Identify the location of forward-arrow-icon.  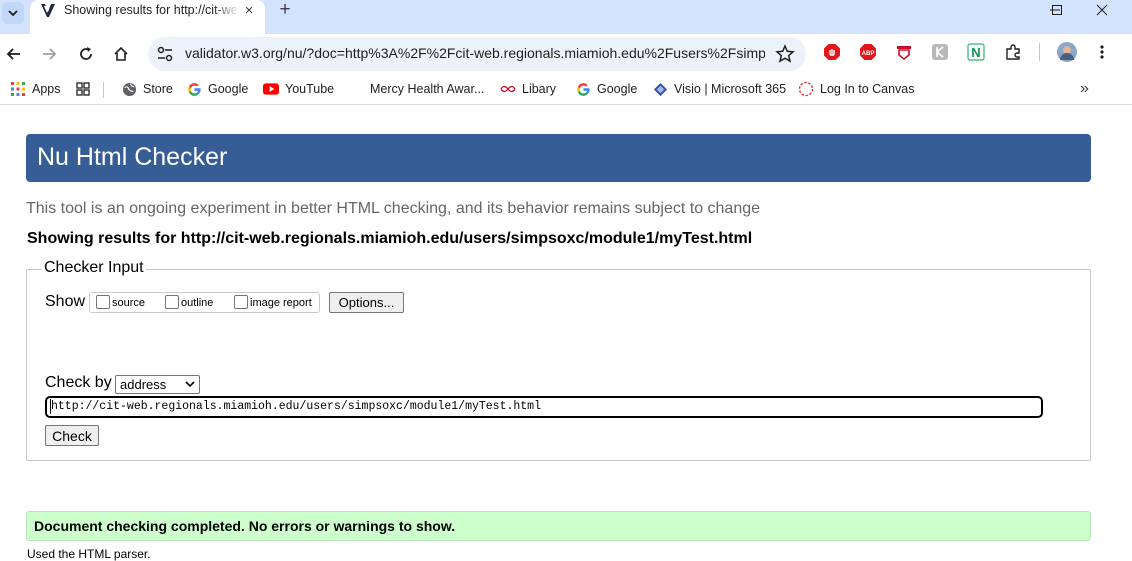
(49, 54).